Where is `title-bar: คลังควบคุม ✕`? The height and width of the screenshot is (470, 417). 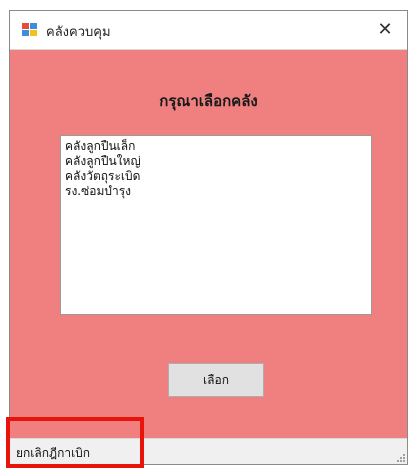
title-bar: คลังควบคุม ✕ is located at coordinates (208, 30).